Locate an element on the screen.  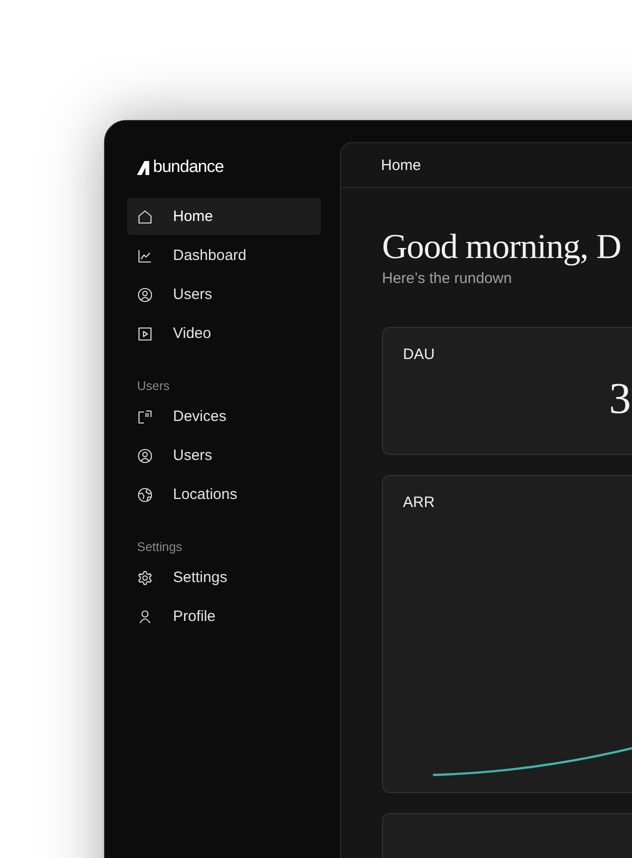
nav-item: Devices is located at coordinates (224, 416).